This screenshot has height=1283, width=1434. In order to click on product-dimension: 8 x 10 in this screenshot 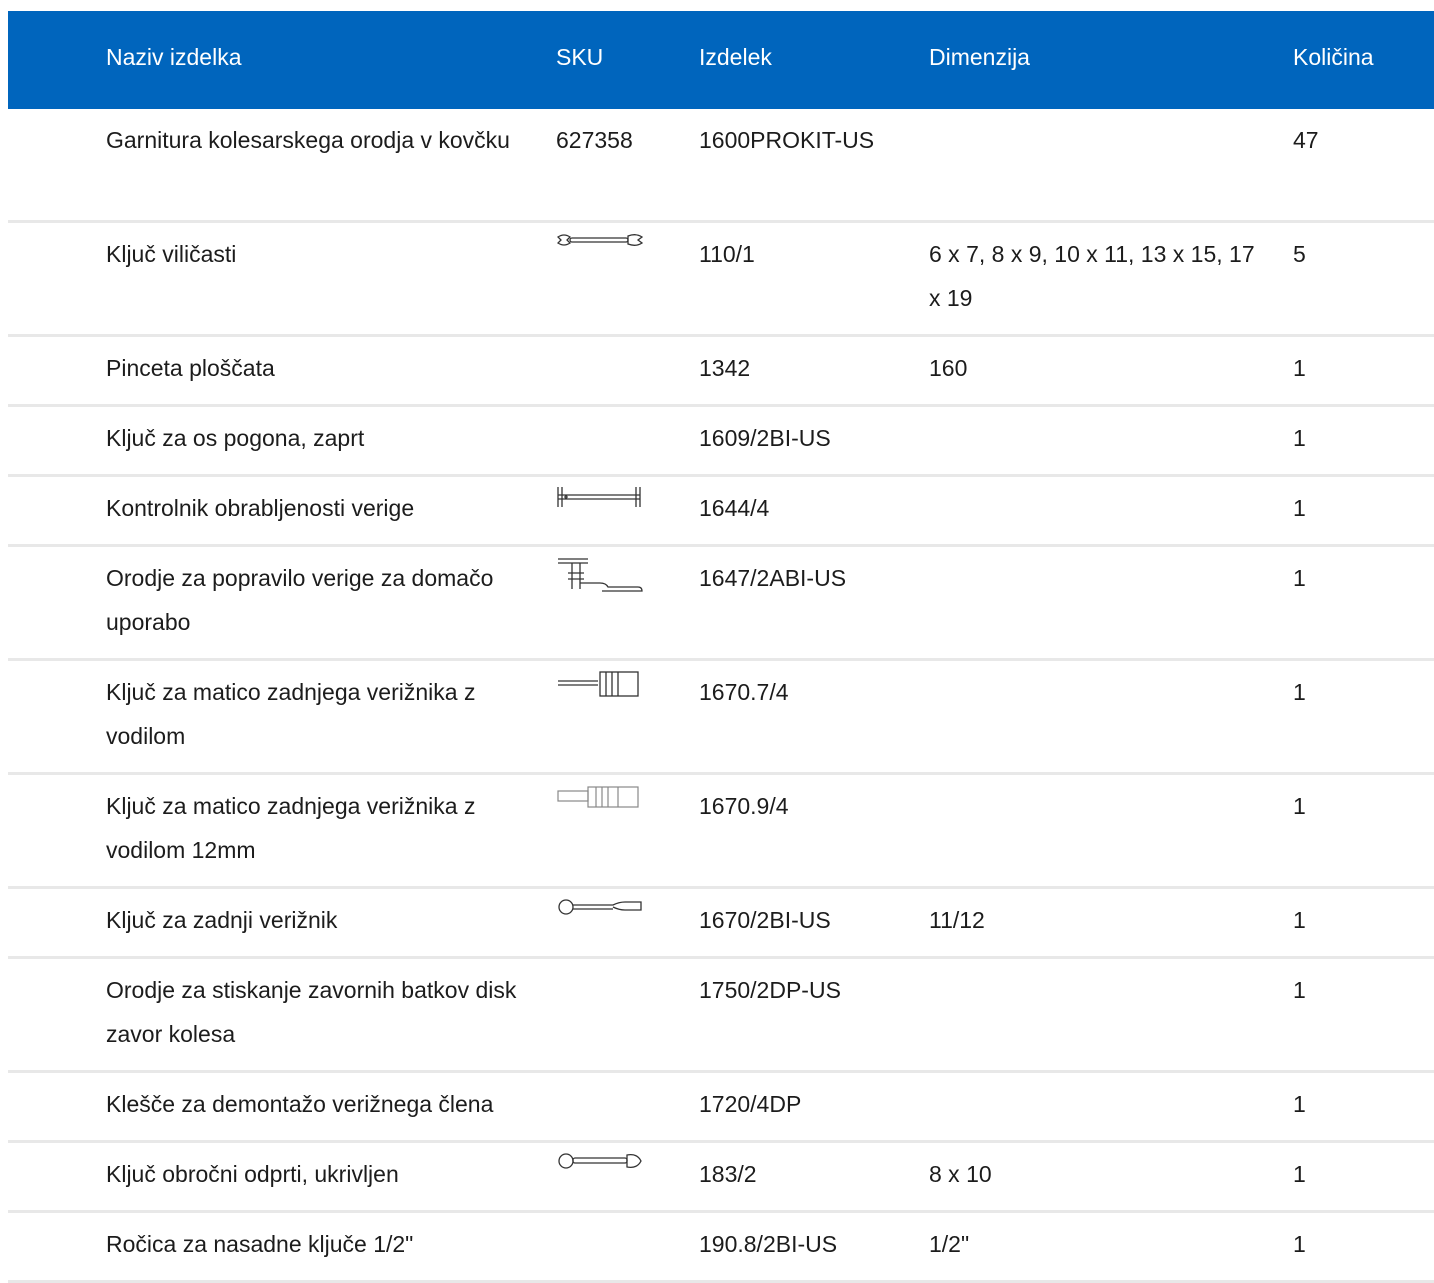, I will do `click(960, 1174)`.